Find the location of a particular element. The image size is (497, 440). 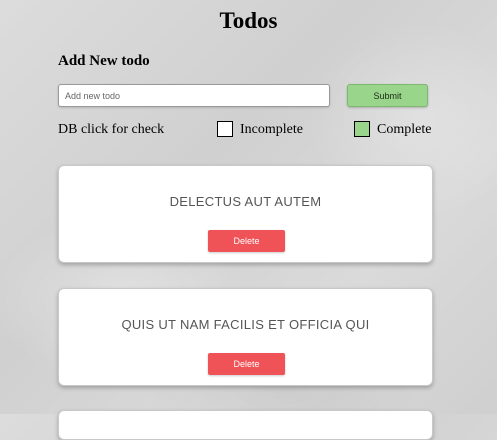

todo-card is located at coordinates (245, 425).